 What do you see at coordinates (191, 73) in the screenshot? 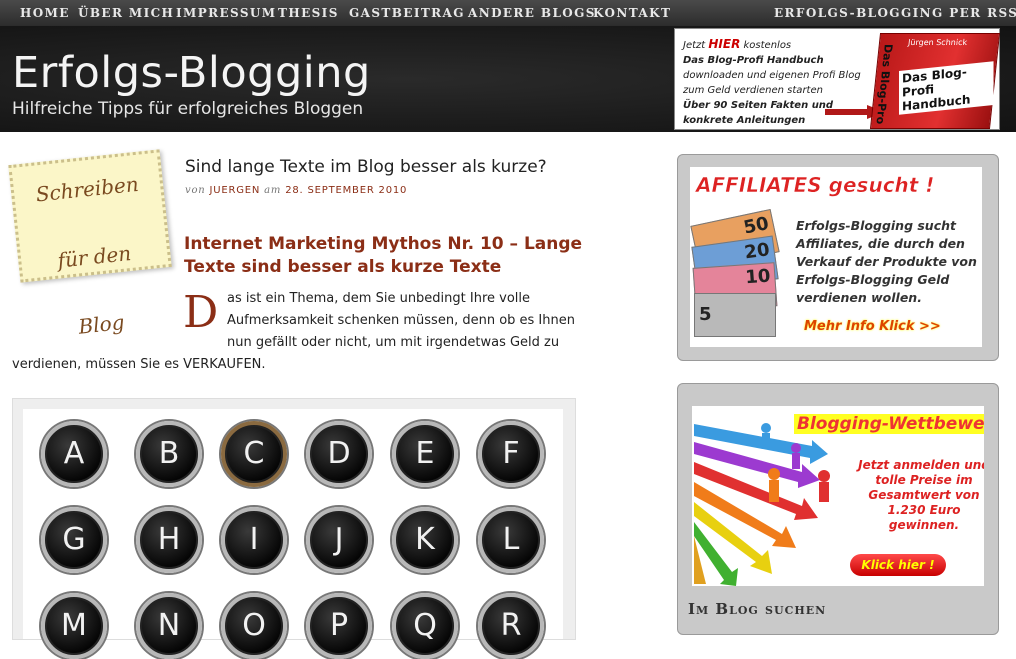
I see `site-title: Erfolgs-Blogging` at bounding box center [191, 73].